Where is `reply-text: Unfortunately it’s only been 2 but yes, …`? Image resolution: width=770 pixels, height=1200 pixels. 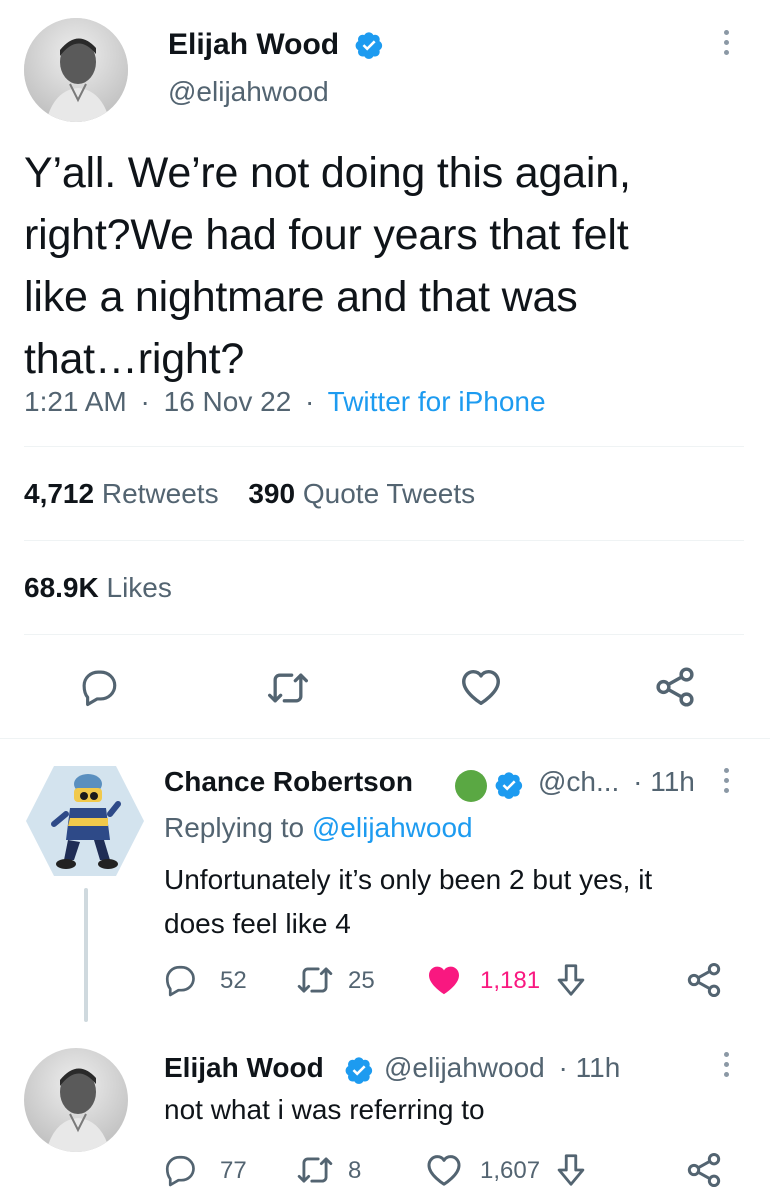
reply-text: Unfortunately it’s only been 2 but yes, … is located at coordinates (408, 901).